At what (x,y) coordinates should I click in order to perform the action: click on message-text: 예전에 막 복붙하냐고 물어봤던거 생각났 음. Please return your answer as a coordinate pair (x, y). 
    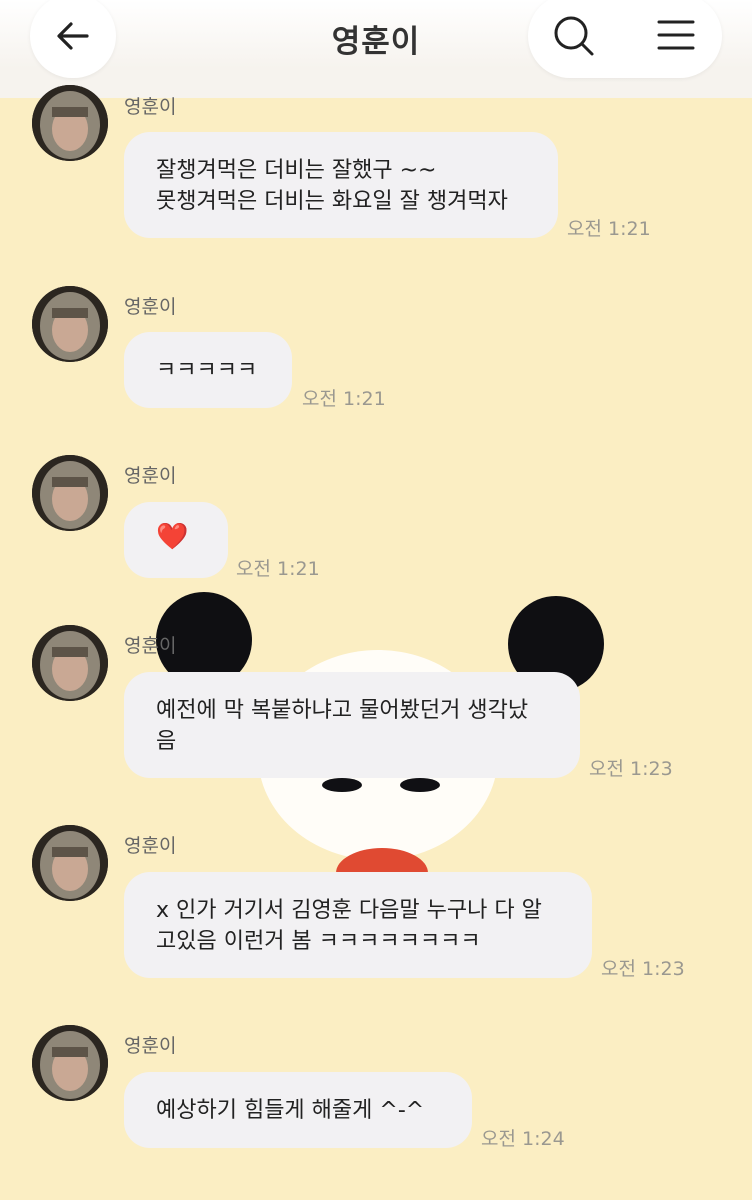
    Looking at the image, I should click on (342, 726).